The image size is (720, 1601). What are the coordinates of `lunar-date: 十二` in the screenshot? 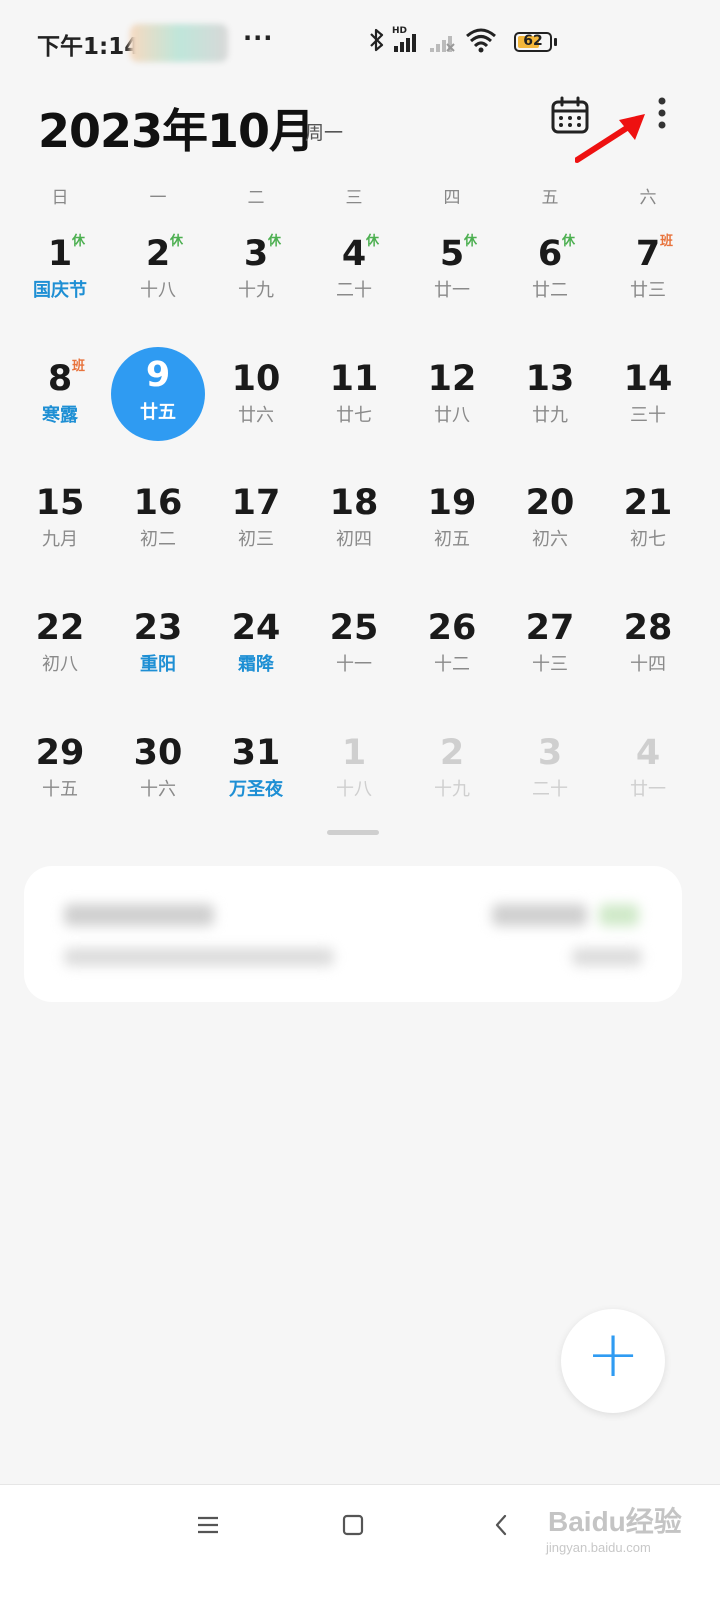 It's located at (452, 664).